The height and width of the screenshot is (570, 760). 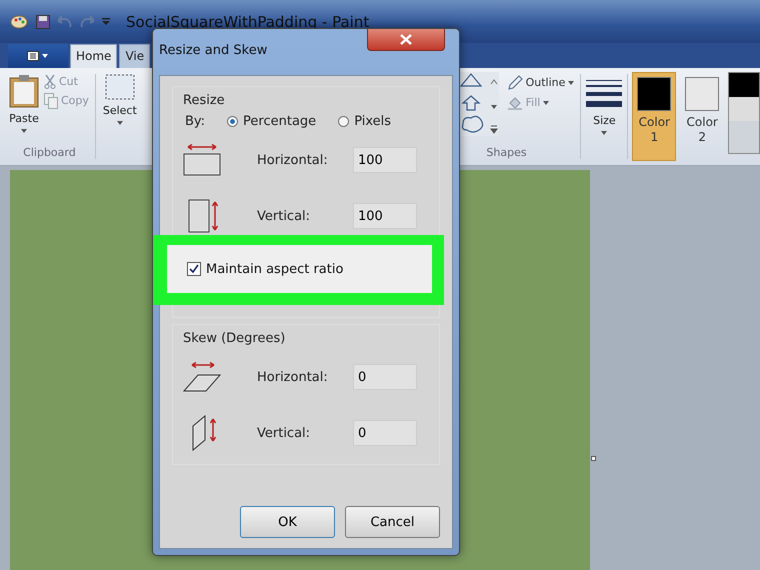 I want to click on menu-icon, so click(x=38, y=55).